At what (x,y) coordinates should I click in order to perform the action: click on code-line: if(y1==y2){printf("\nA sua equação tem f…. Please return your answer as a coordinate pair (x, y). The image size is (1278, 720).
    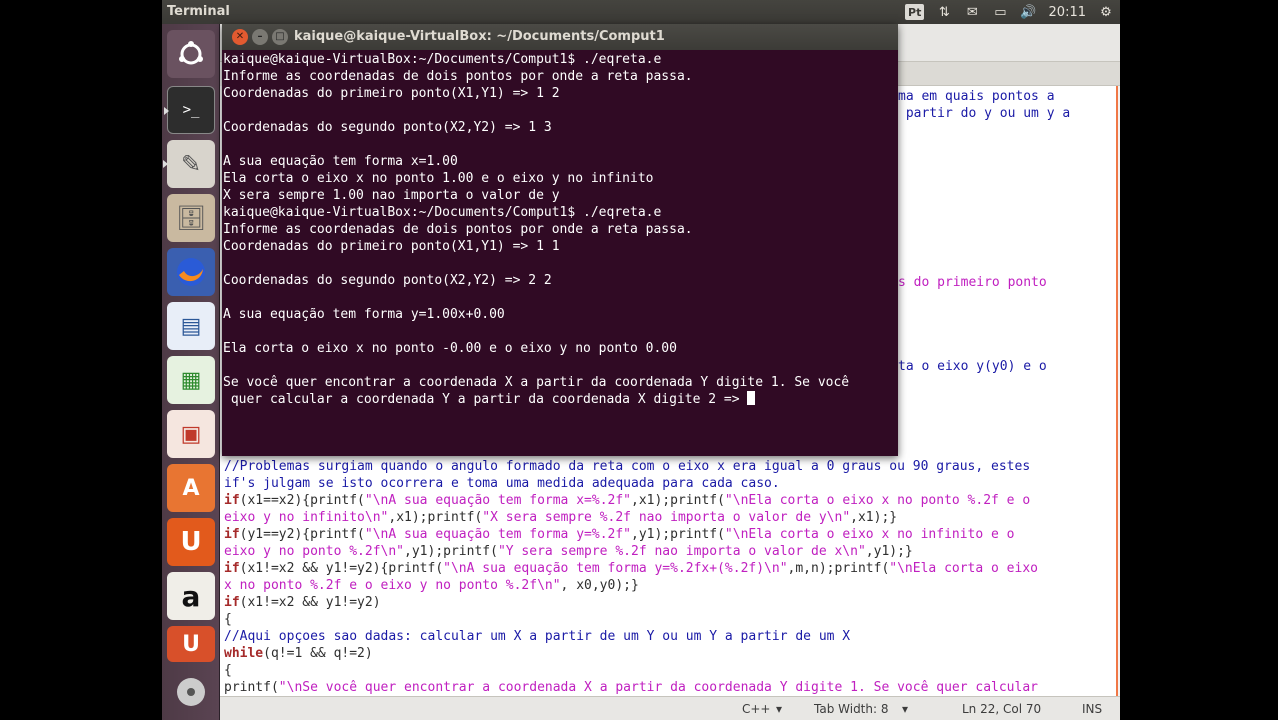
    Looking at the image, I should click on (619, 534).